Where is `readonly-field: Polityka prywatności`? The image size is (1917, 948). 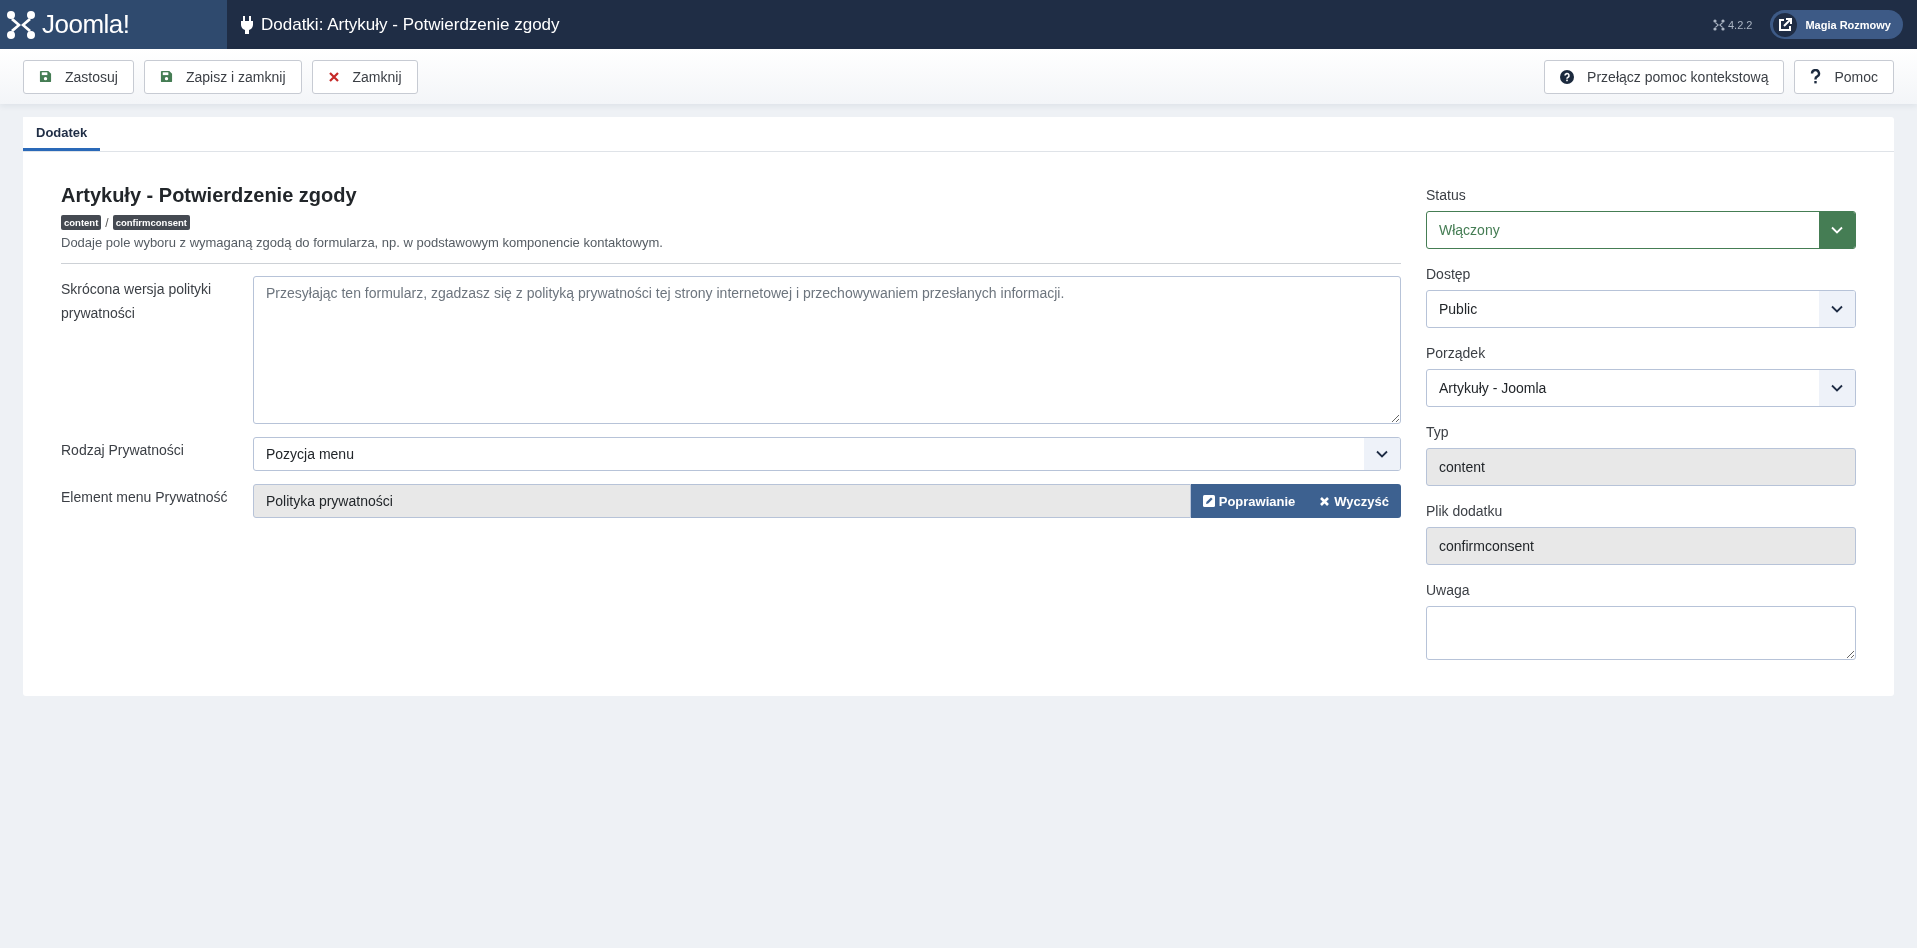
readonly-field: Polityka prywatności is located at coordinates (722, 501).